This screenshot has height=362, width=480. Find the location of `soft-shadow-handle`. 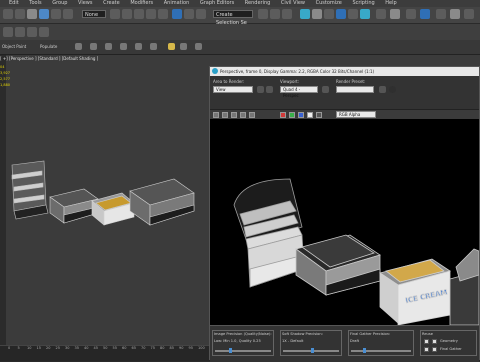

soft-shadow-handle is located at coordinates (312, 350).